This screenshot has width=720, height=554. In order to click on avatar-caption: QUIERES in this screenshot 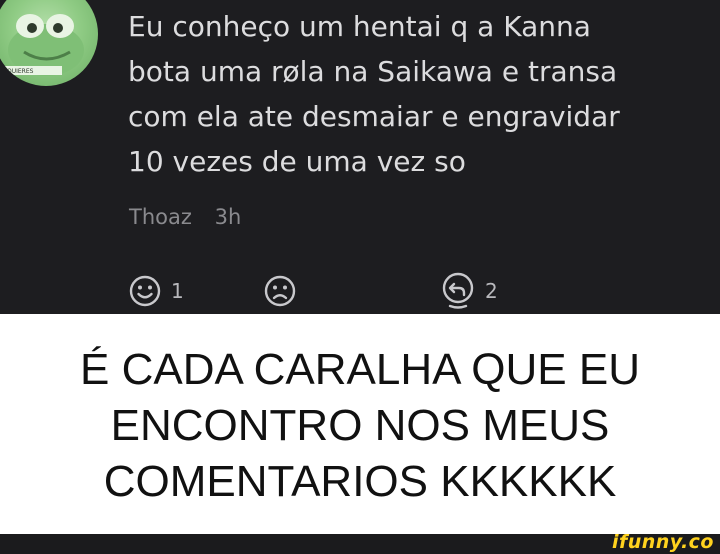, I will do `click(20, 71)`.